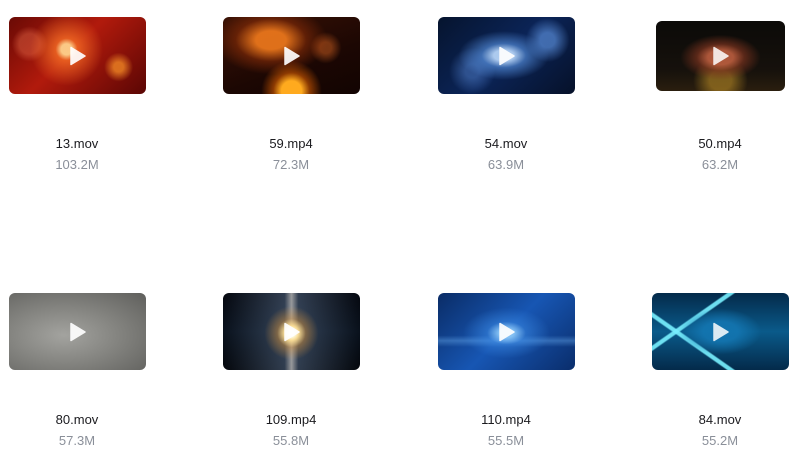 This screenshot has width=800, height=454. Describe the element at coordinates (291, 371) in the screenshot. I see `video-card: 109.mp4 55.8M` at that location.